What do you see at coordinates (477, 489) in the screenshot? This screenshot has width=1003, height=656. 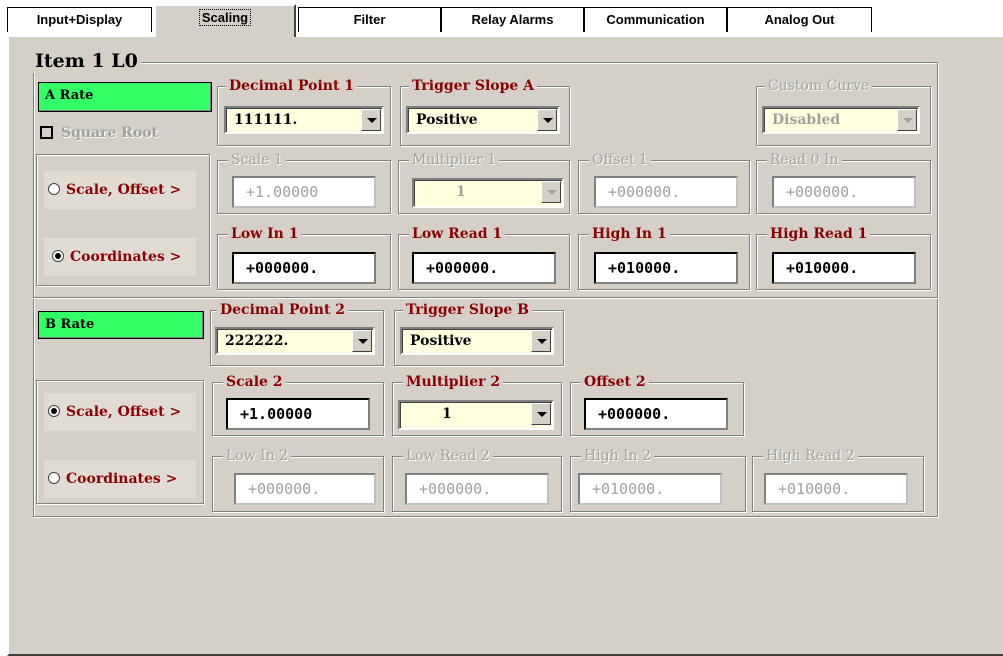 I see `b-low-read-input: +000000.` at bounding box center [477, 489].